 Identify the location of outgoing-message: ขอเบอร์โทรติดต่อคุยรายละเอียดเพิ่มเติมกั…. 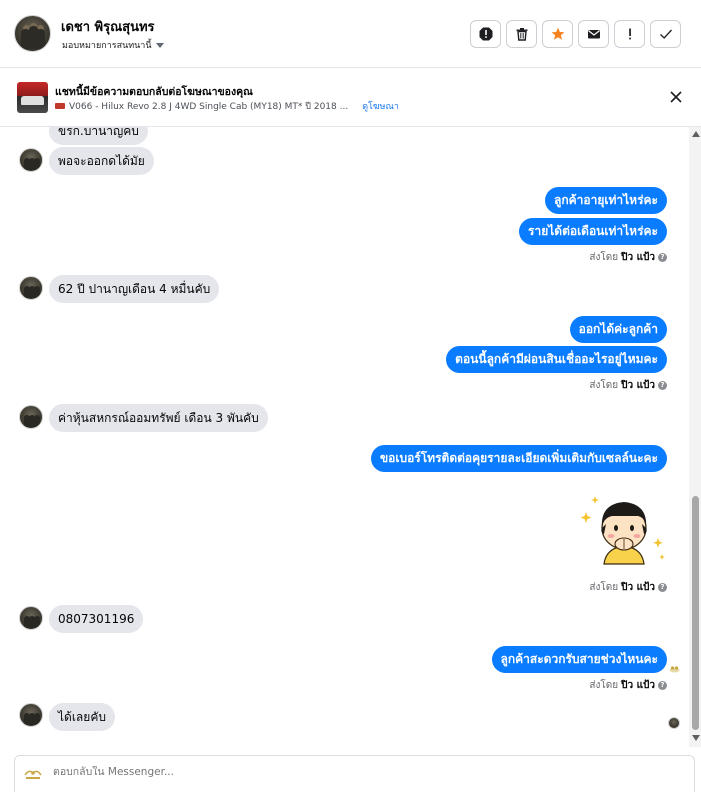
(518, 458).